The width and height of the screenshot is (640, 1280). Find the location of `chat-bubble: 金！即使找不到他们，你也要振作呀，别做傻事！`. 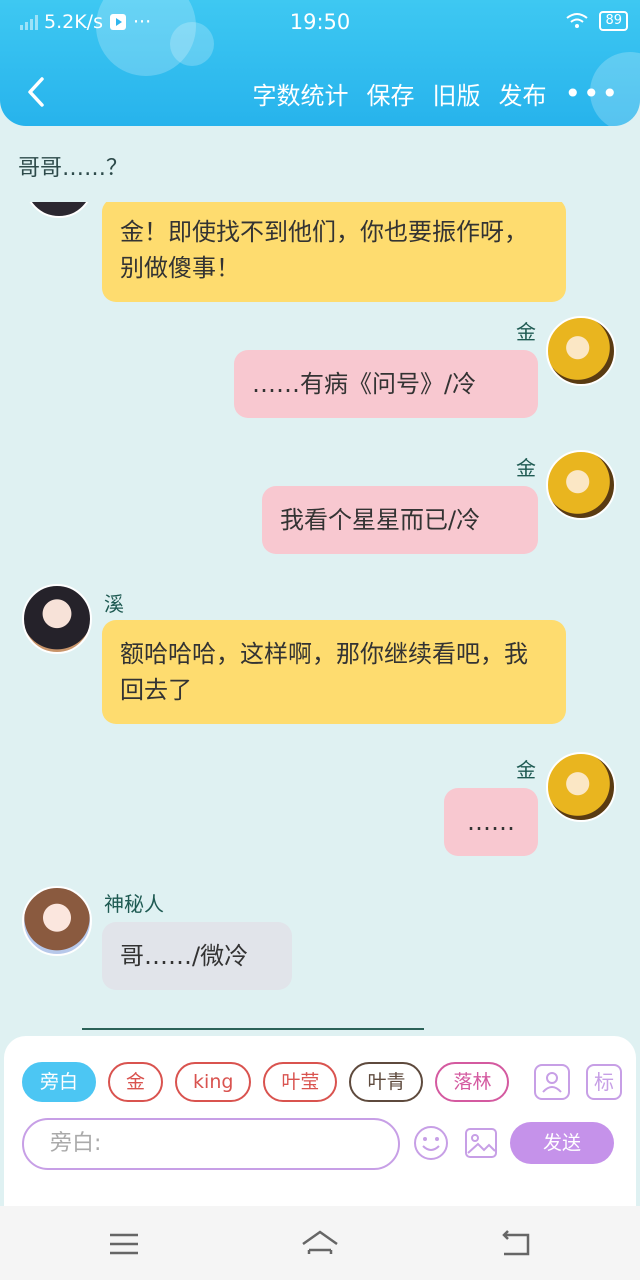

chat-bubble: 金！即使找不到他们，你也要振作呀，别做傻事！ is located at coordinates (334, 252).